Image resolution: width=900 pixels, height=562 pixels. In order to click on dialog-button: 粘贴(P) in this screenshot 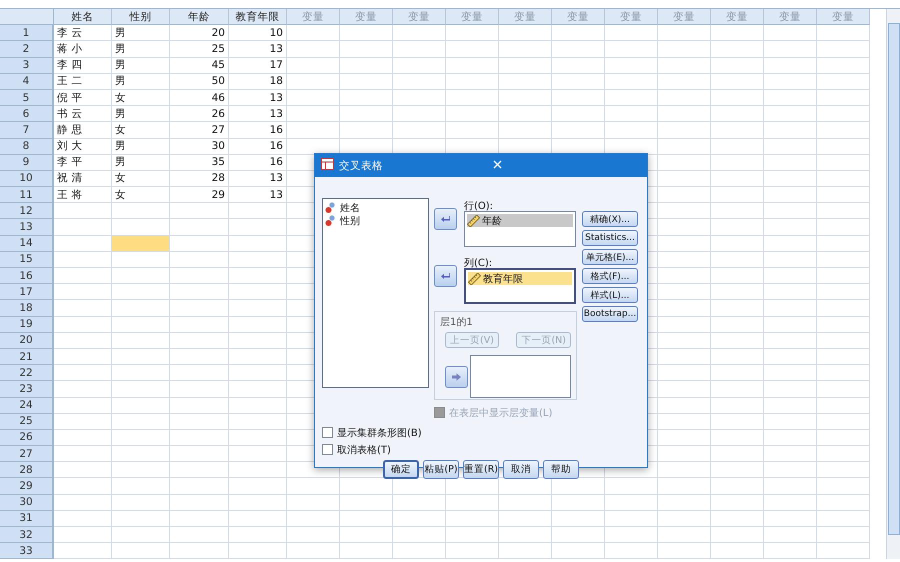, I will do `click(441, 469)`.